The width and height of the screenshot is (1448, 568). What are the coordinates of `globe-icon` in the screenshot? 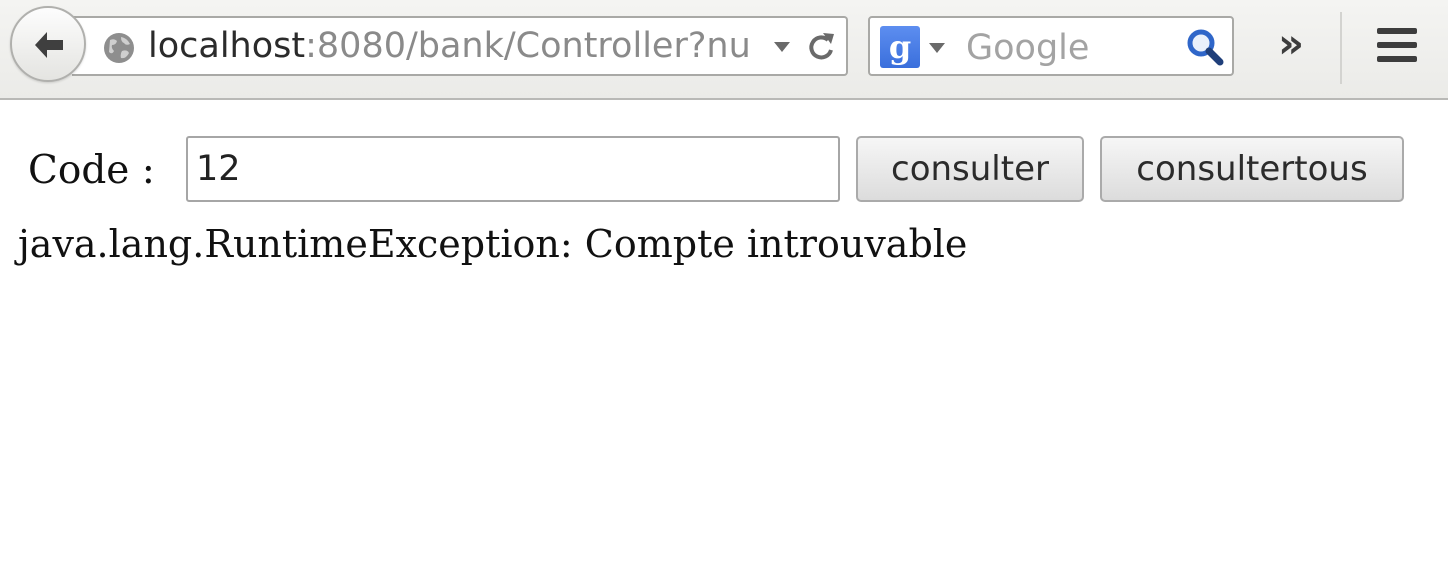 It's located at (119, 48).